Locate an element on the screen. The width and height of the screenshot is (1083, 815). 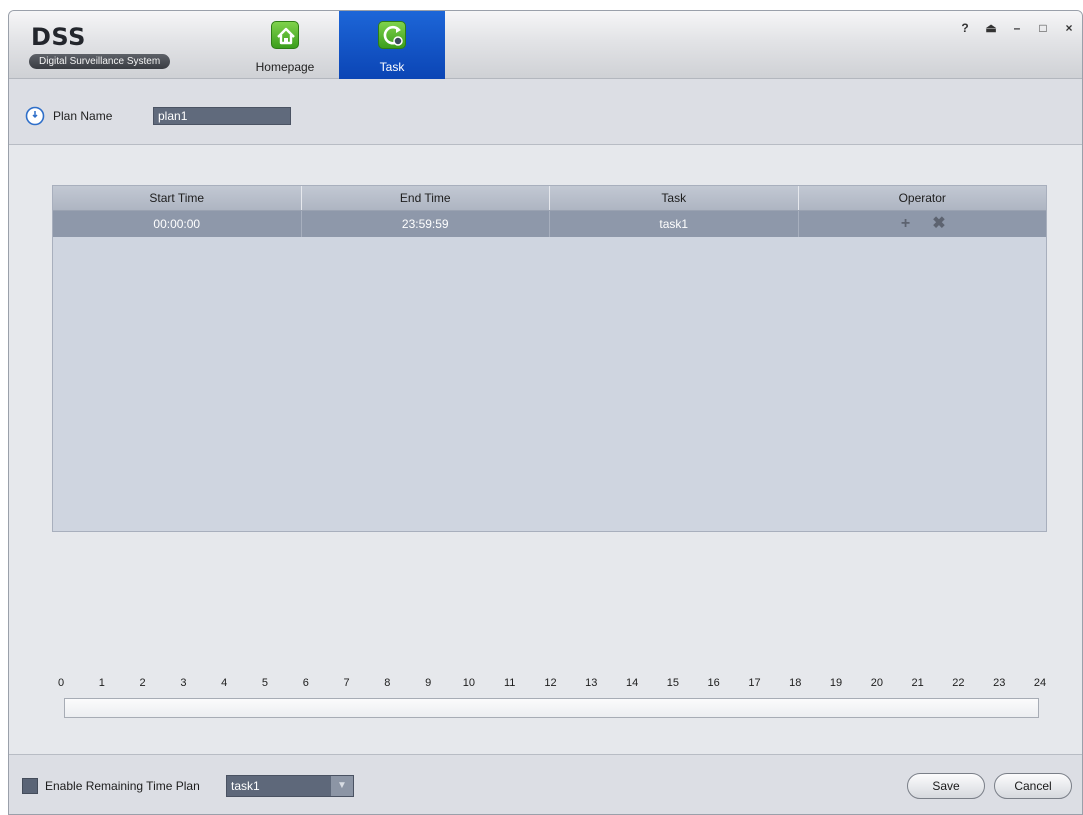
cell-operator: + ✖ is located at coordinates (923, 224).